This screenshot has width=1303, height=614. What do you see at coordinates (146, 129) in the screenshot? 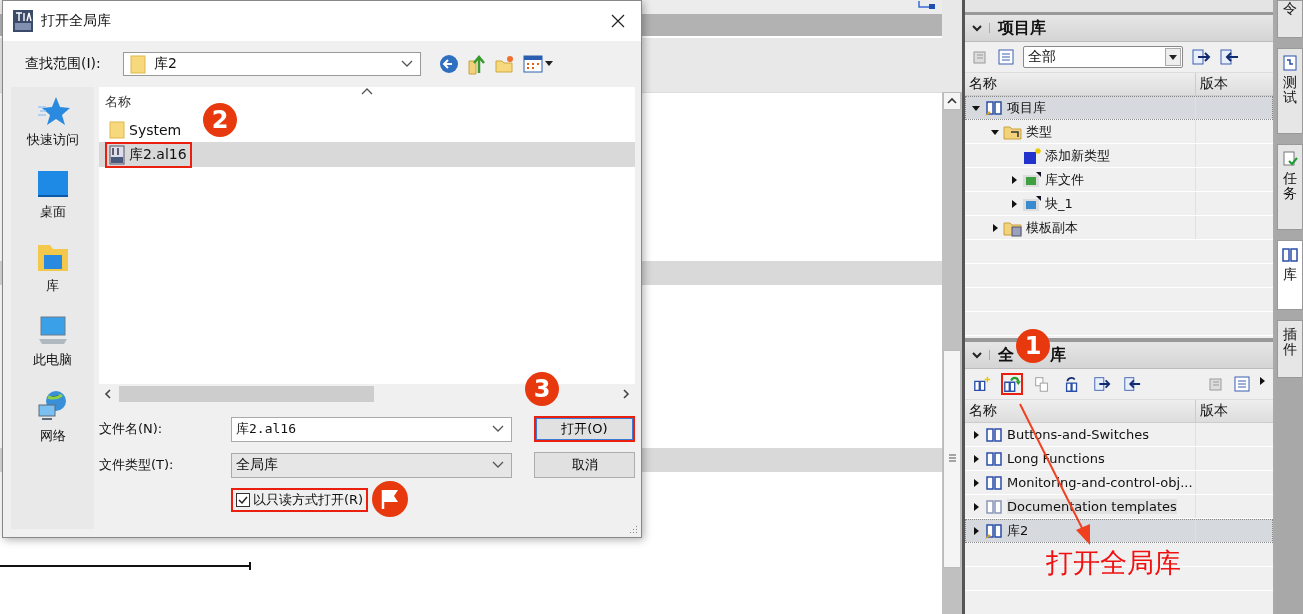
I see `file-item: System` at bounding box center [146, 129].